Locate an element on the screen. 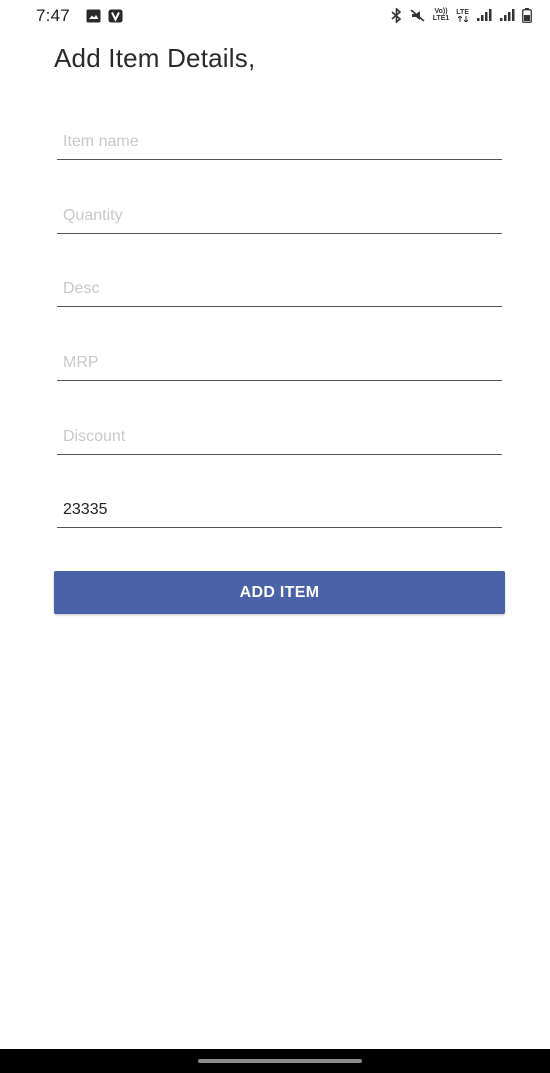 The image size is (550, 1073). volte-line2: LTE1 is located at coordinates (441, 18).